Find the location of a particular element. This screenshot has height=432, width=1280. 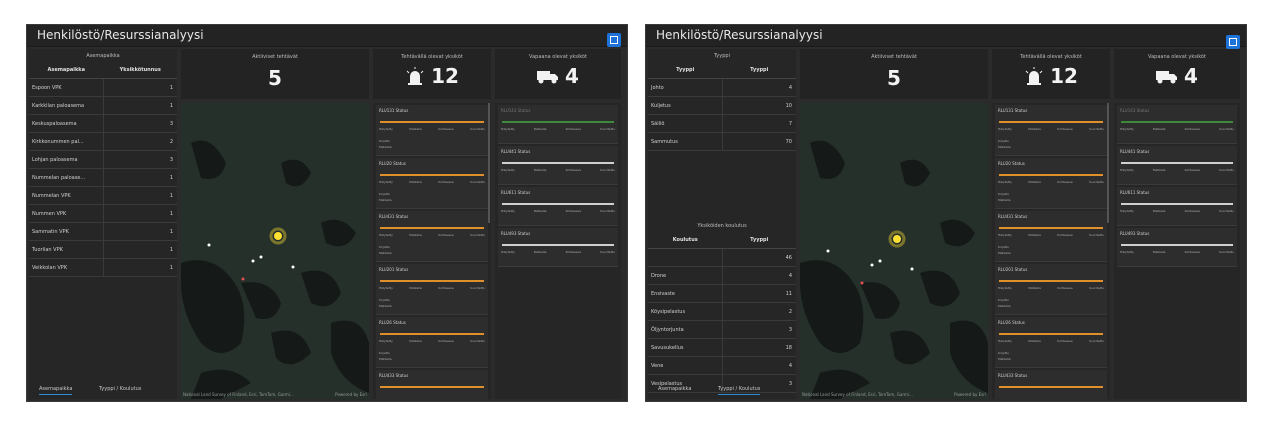

table-row: Nummen VPK 1 is located at coordinates (103, 213).